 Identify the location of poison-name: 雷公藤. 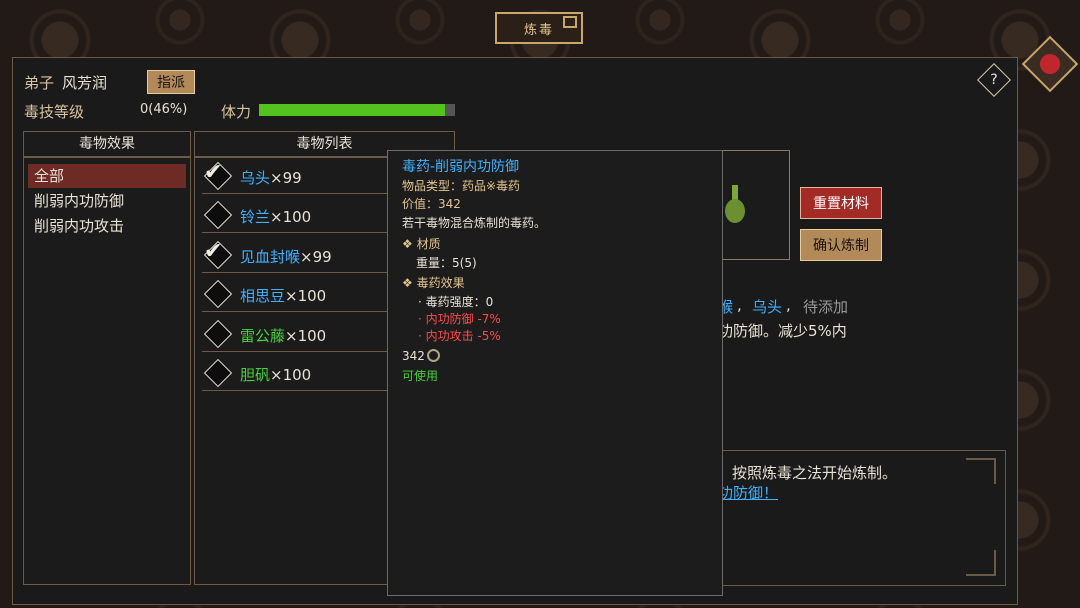
(263, 335).